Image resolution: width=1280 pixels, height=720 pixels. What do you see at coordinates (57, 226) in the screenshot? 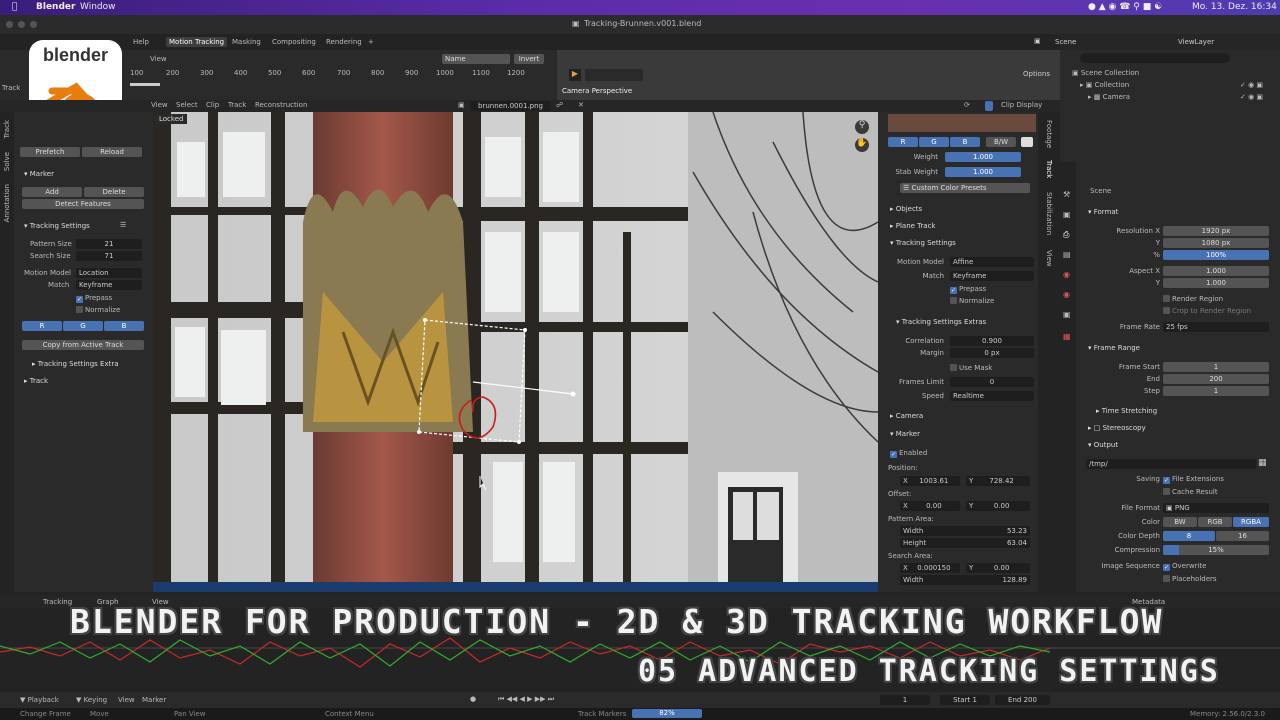
I see `tracking-settings-section: ▾ Tracking Settings` at bounding box center [57, 226].